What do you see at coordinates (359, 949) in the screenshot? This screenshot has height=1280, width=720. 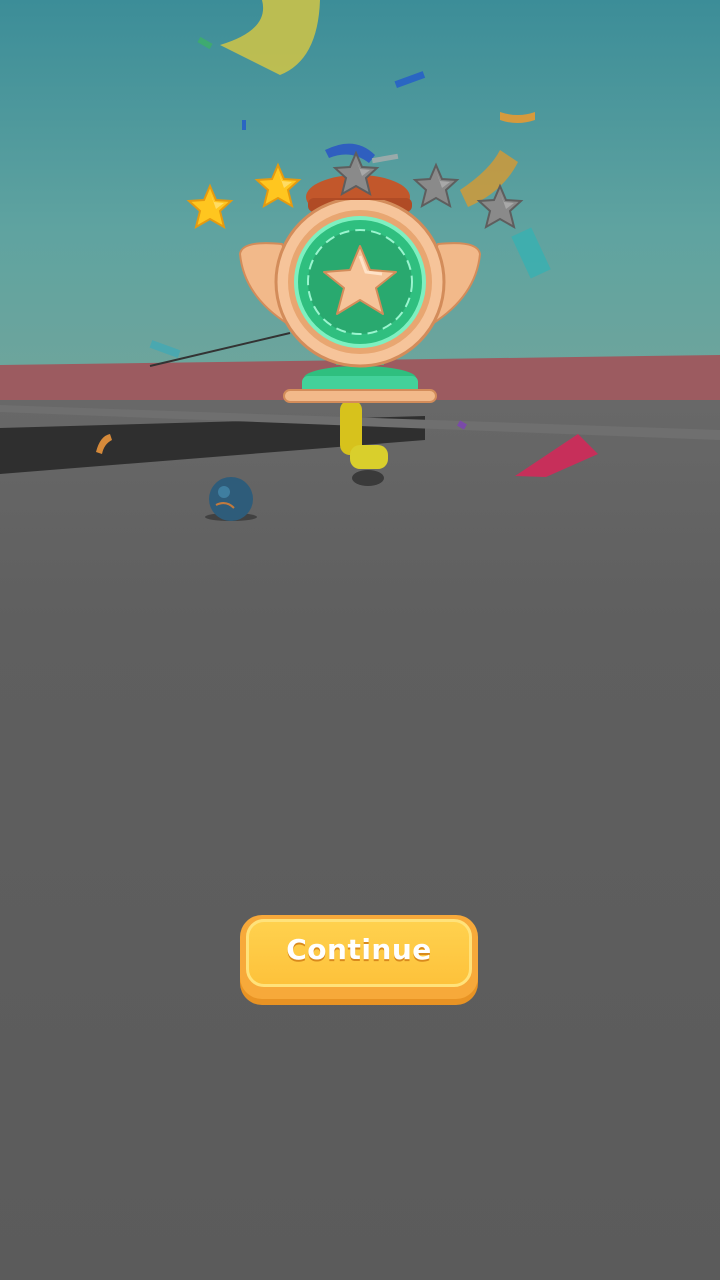 I see `continue-button-label: Continue` at bounding box center [359, 949].